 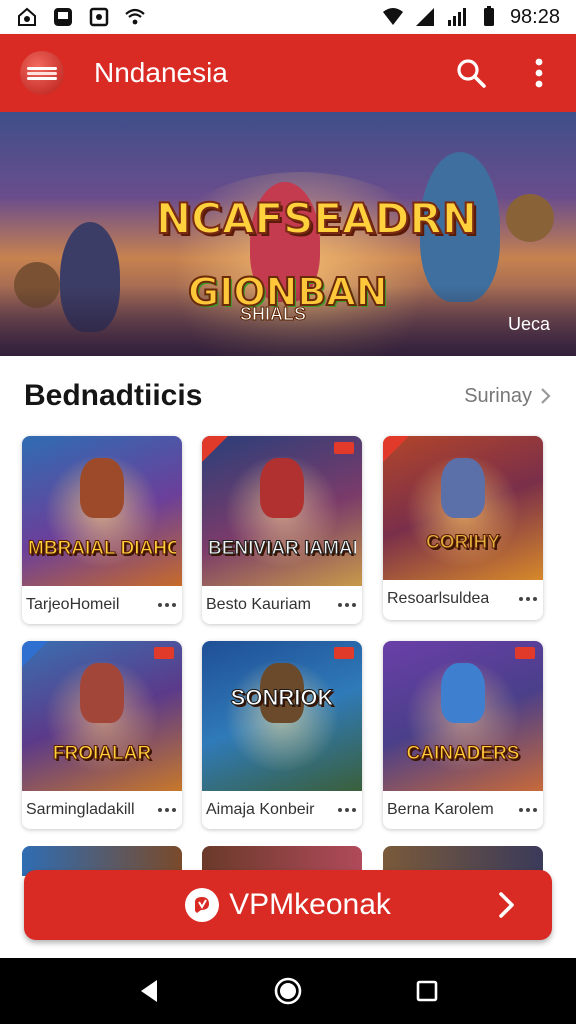 What do you see at coordinates (463, 754) in the screenshot?
I see `game-logo-text: CAINADERS` at bounding box center [463, 754].